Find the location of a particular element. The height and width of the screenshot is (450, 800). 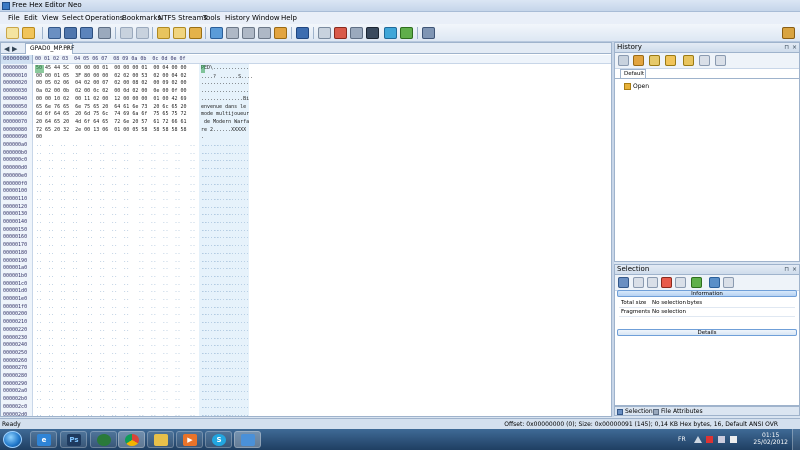

clock: 01:15 25/02/2012 is located at coordinates (770, 439).